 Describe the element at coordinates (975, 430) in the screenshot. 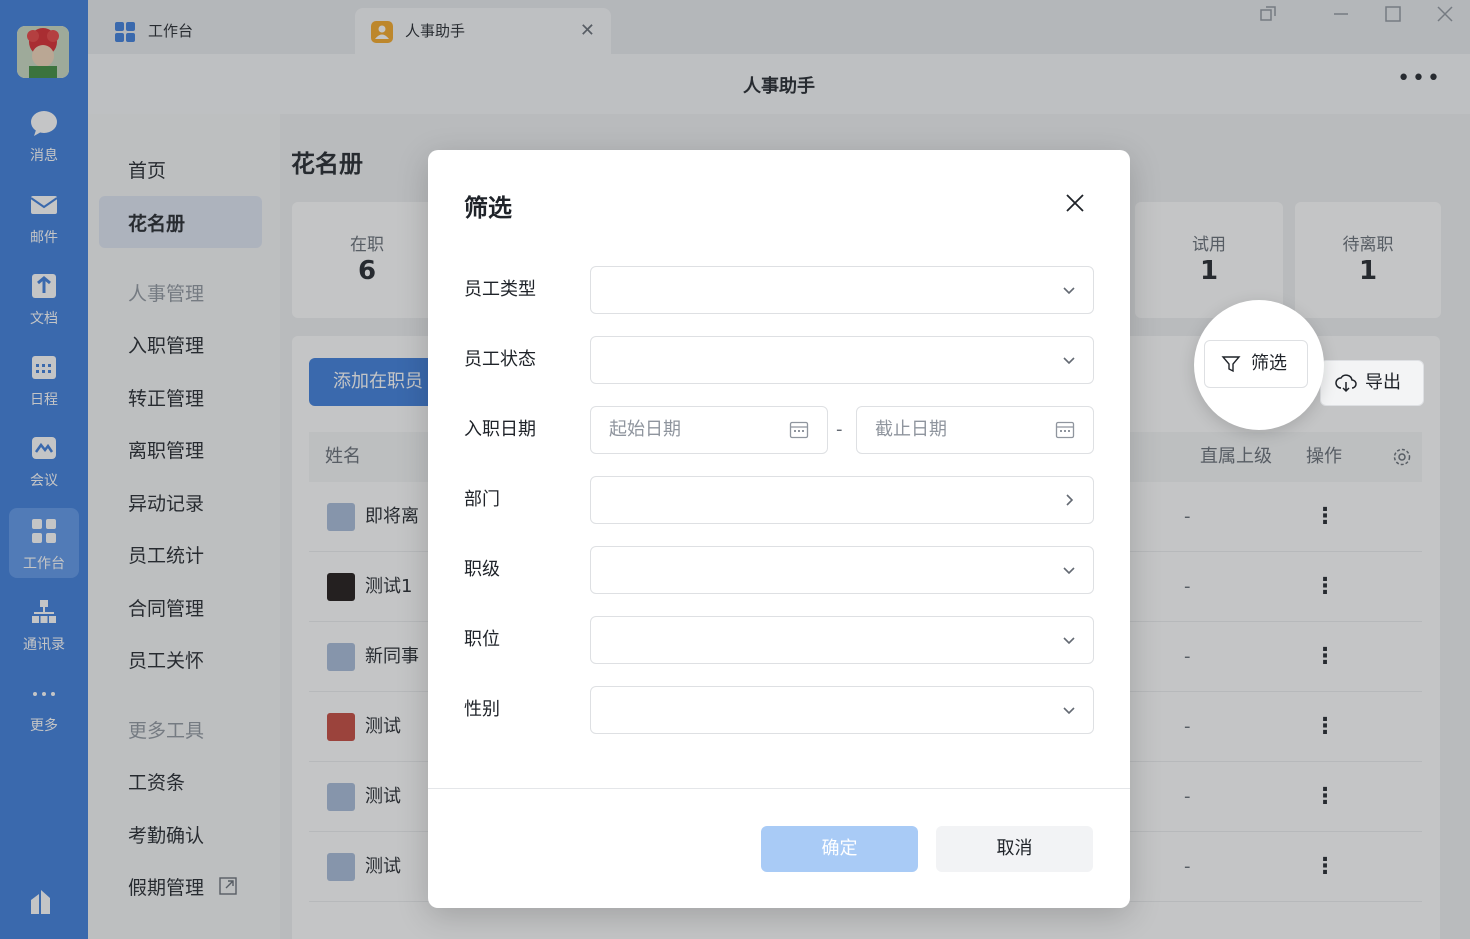

I see `hire-date-end-input: 截止日期` at that location.